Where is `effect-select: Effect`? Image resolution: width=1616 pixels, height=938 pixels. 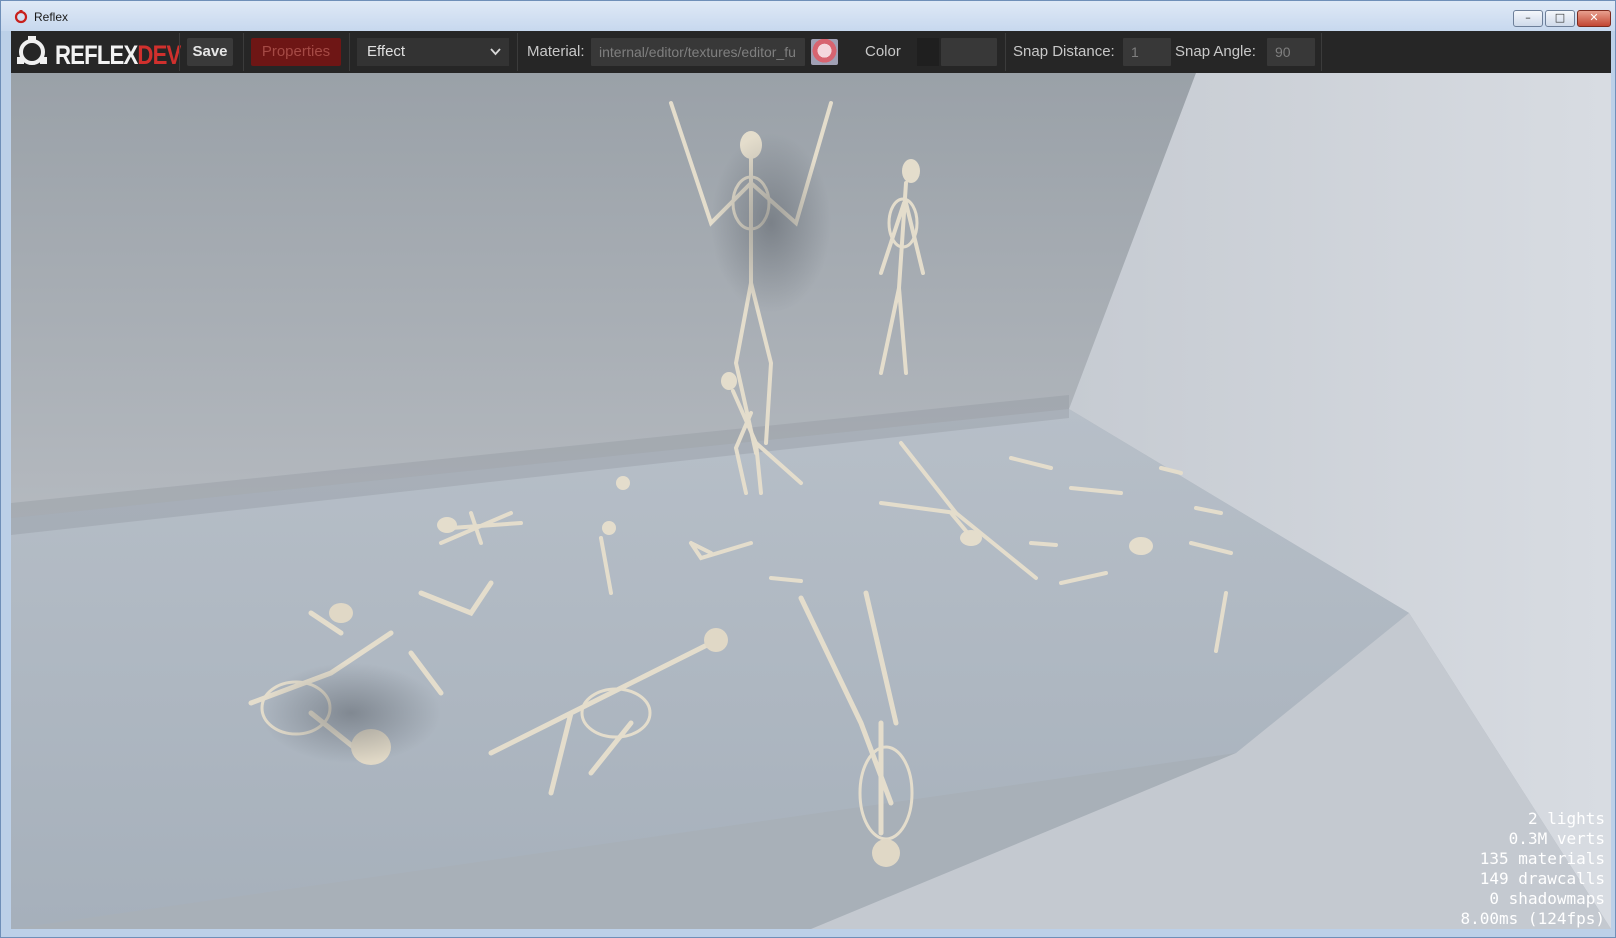 effect-select: Effect is located at coordinates (433, 52).